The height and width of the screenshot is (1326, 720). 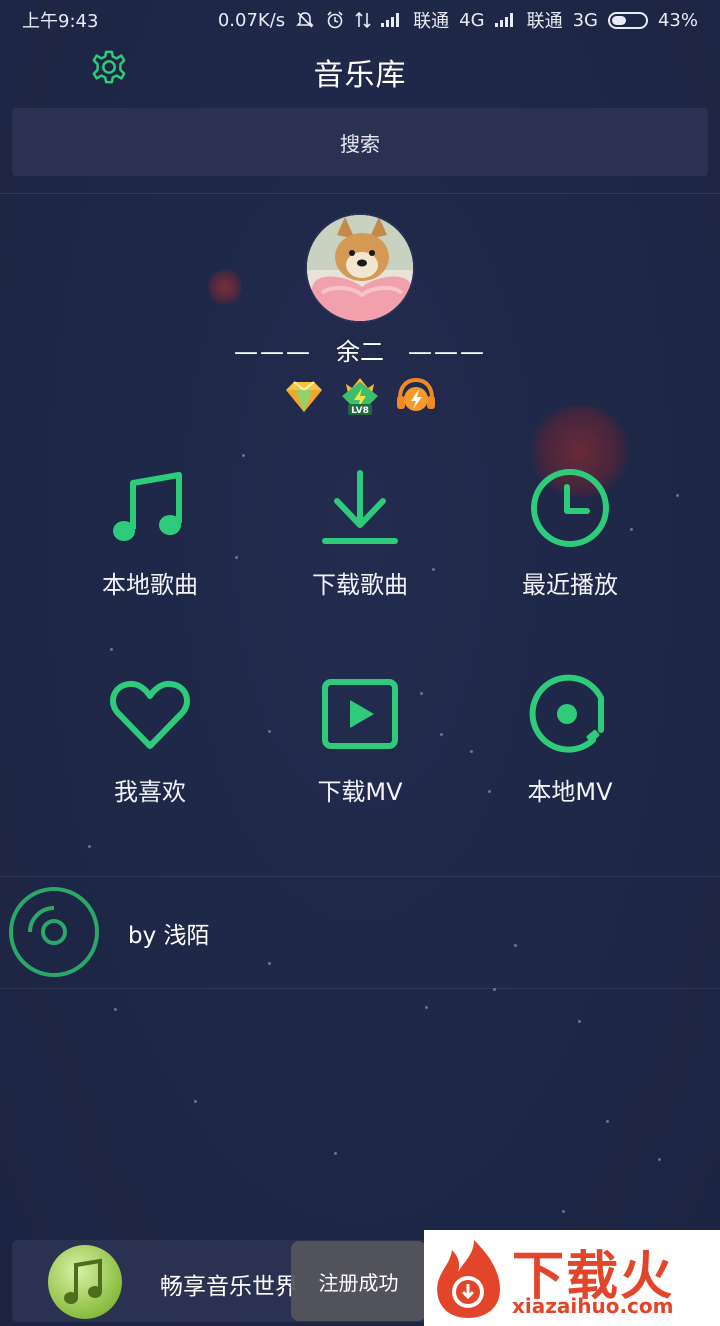 I want to click on status-bar: 上午9:43 0.07K/s 联通 4G 联通 3G 43%, so click(x=360, y=20).